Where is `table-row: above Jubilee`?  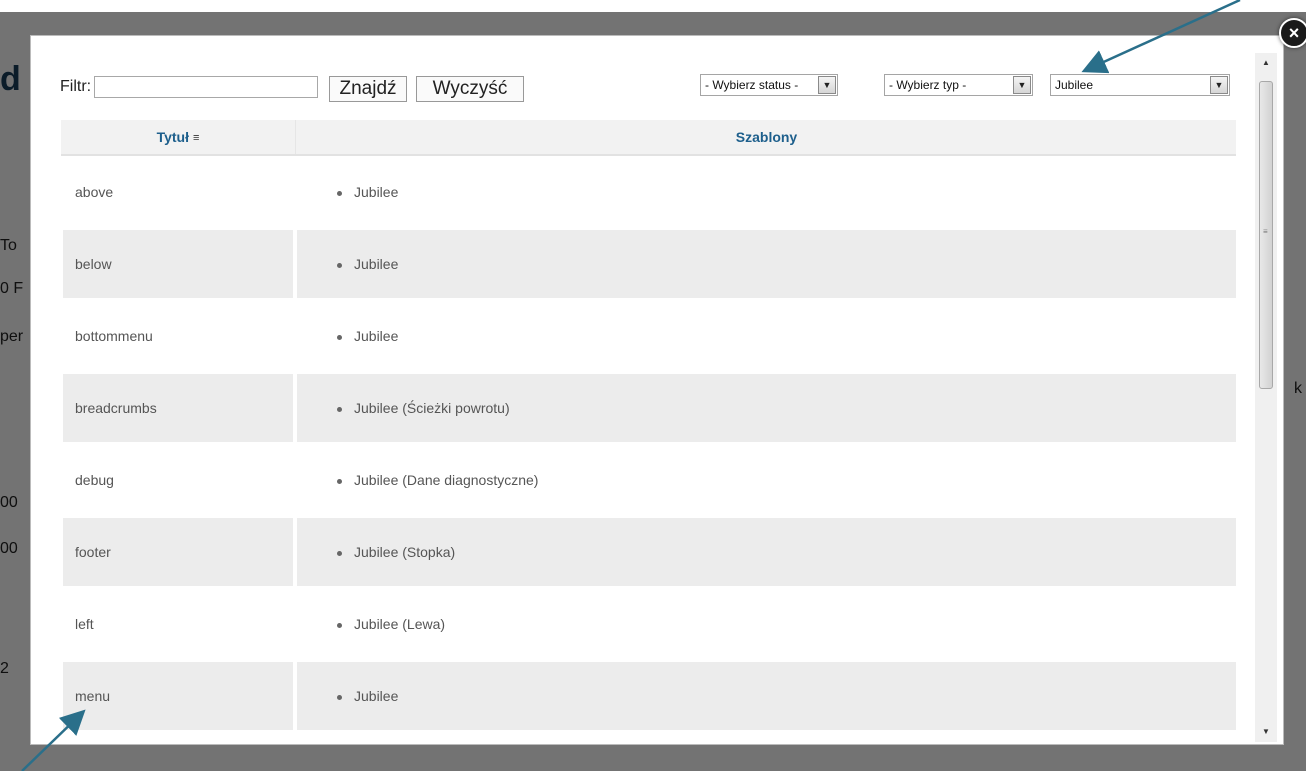 table-row: above Jubilee is located at coordinates (648, 192).